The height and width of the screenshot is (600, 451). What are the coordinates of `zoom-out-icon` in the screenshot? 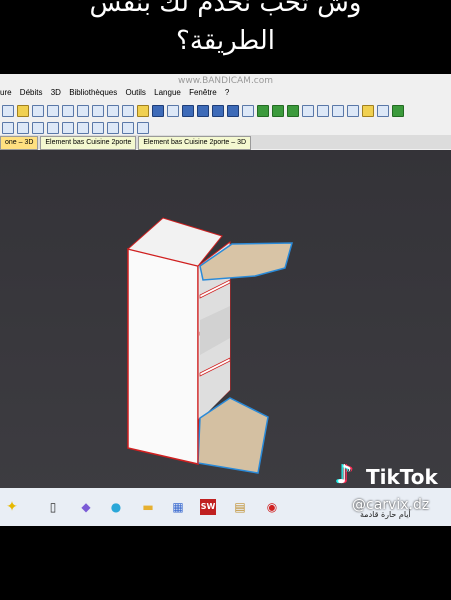 It's located at (203, 111).